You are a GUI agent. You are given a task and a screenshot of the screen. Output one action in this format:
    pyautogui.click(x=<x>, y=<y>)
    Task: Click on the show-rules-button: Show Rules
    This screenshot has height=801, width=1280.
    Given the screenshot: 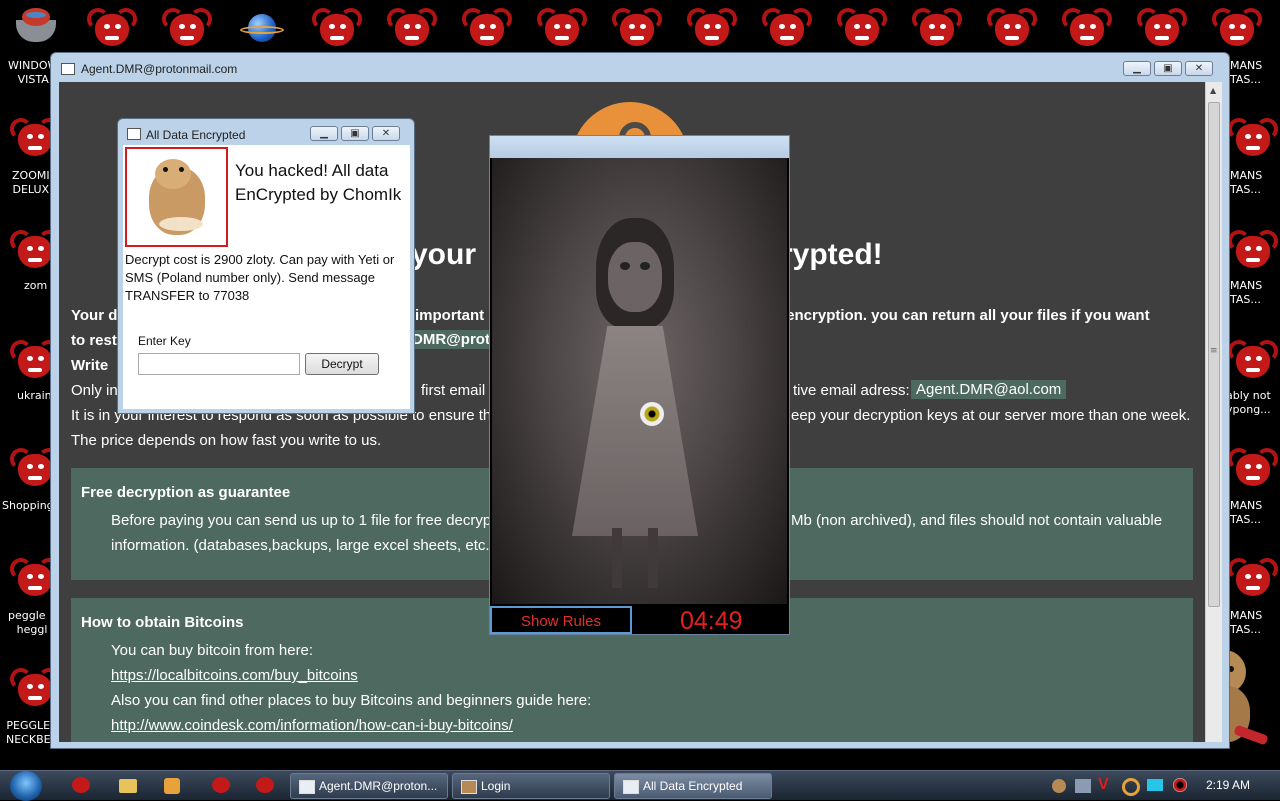 What is the action you would take?
    pyautogui.click(x=561, y=620)
    